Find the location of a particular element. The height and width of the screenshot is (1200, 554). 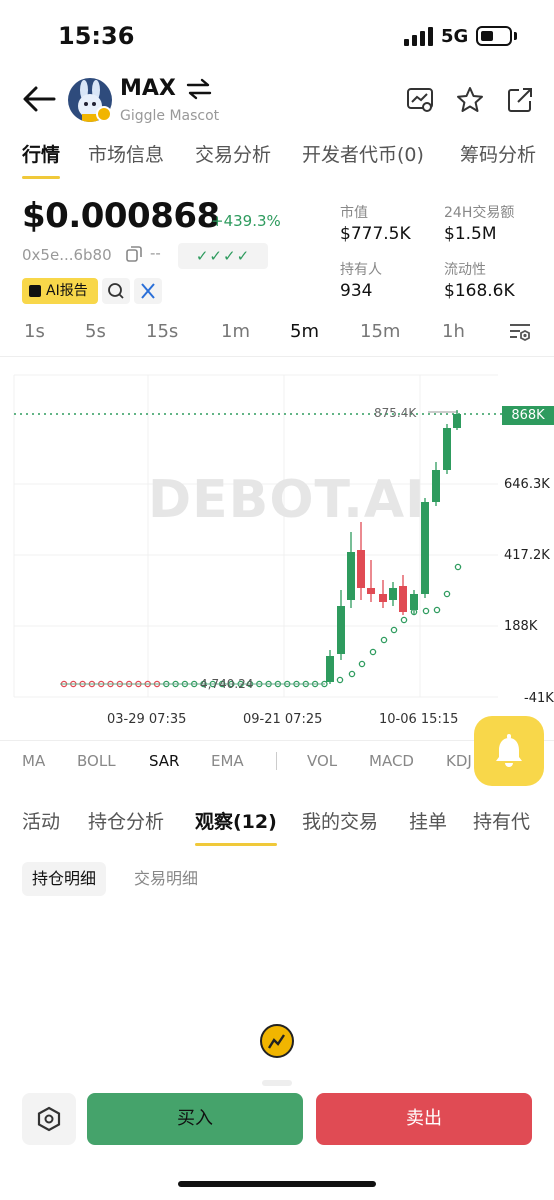

chain-badge-icon is located at coordinates (104, 114).